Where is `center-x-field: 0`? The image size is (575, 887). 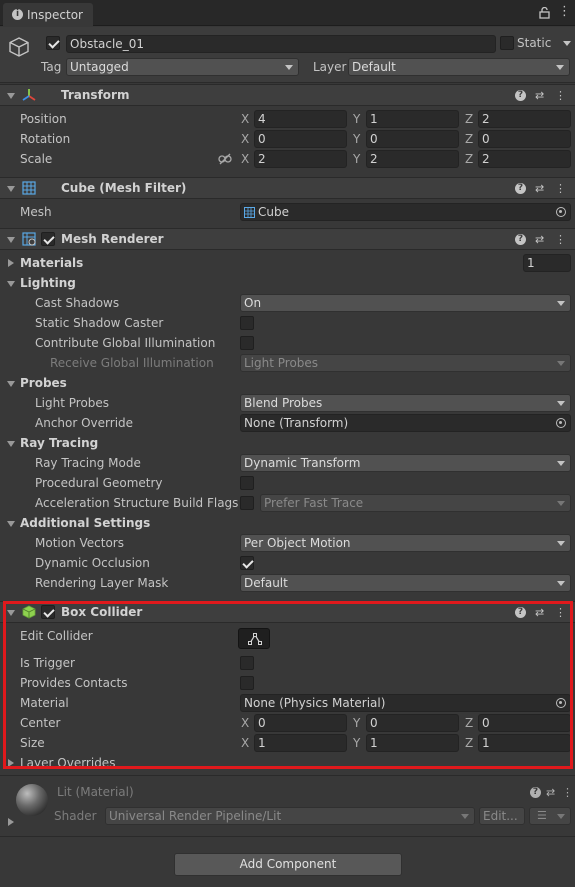 center-x-field: 0 is located at coordinates (300, 723).